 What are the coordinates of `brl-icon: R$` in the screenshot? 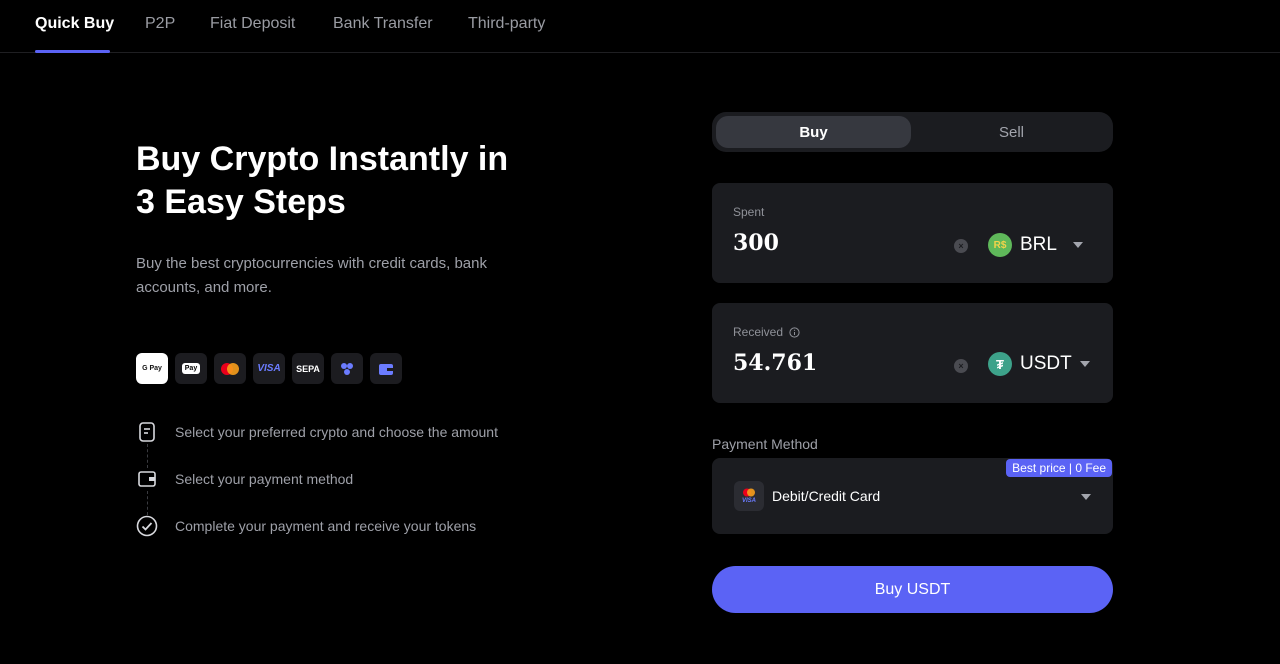 It's located at (1000, 245).